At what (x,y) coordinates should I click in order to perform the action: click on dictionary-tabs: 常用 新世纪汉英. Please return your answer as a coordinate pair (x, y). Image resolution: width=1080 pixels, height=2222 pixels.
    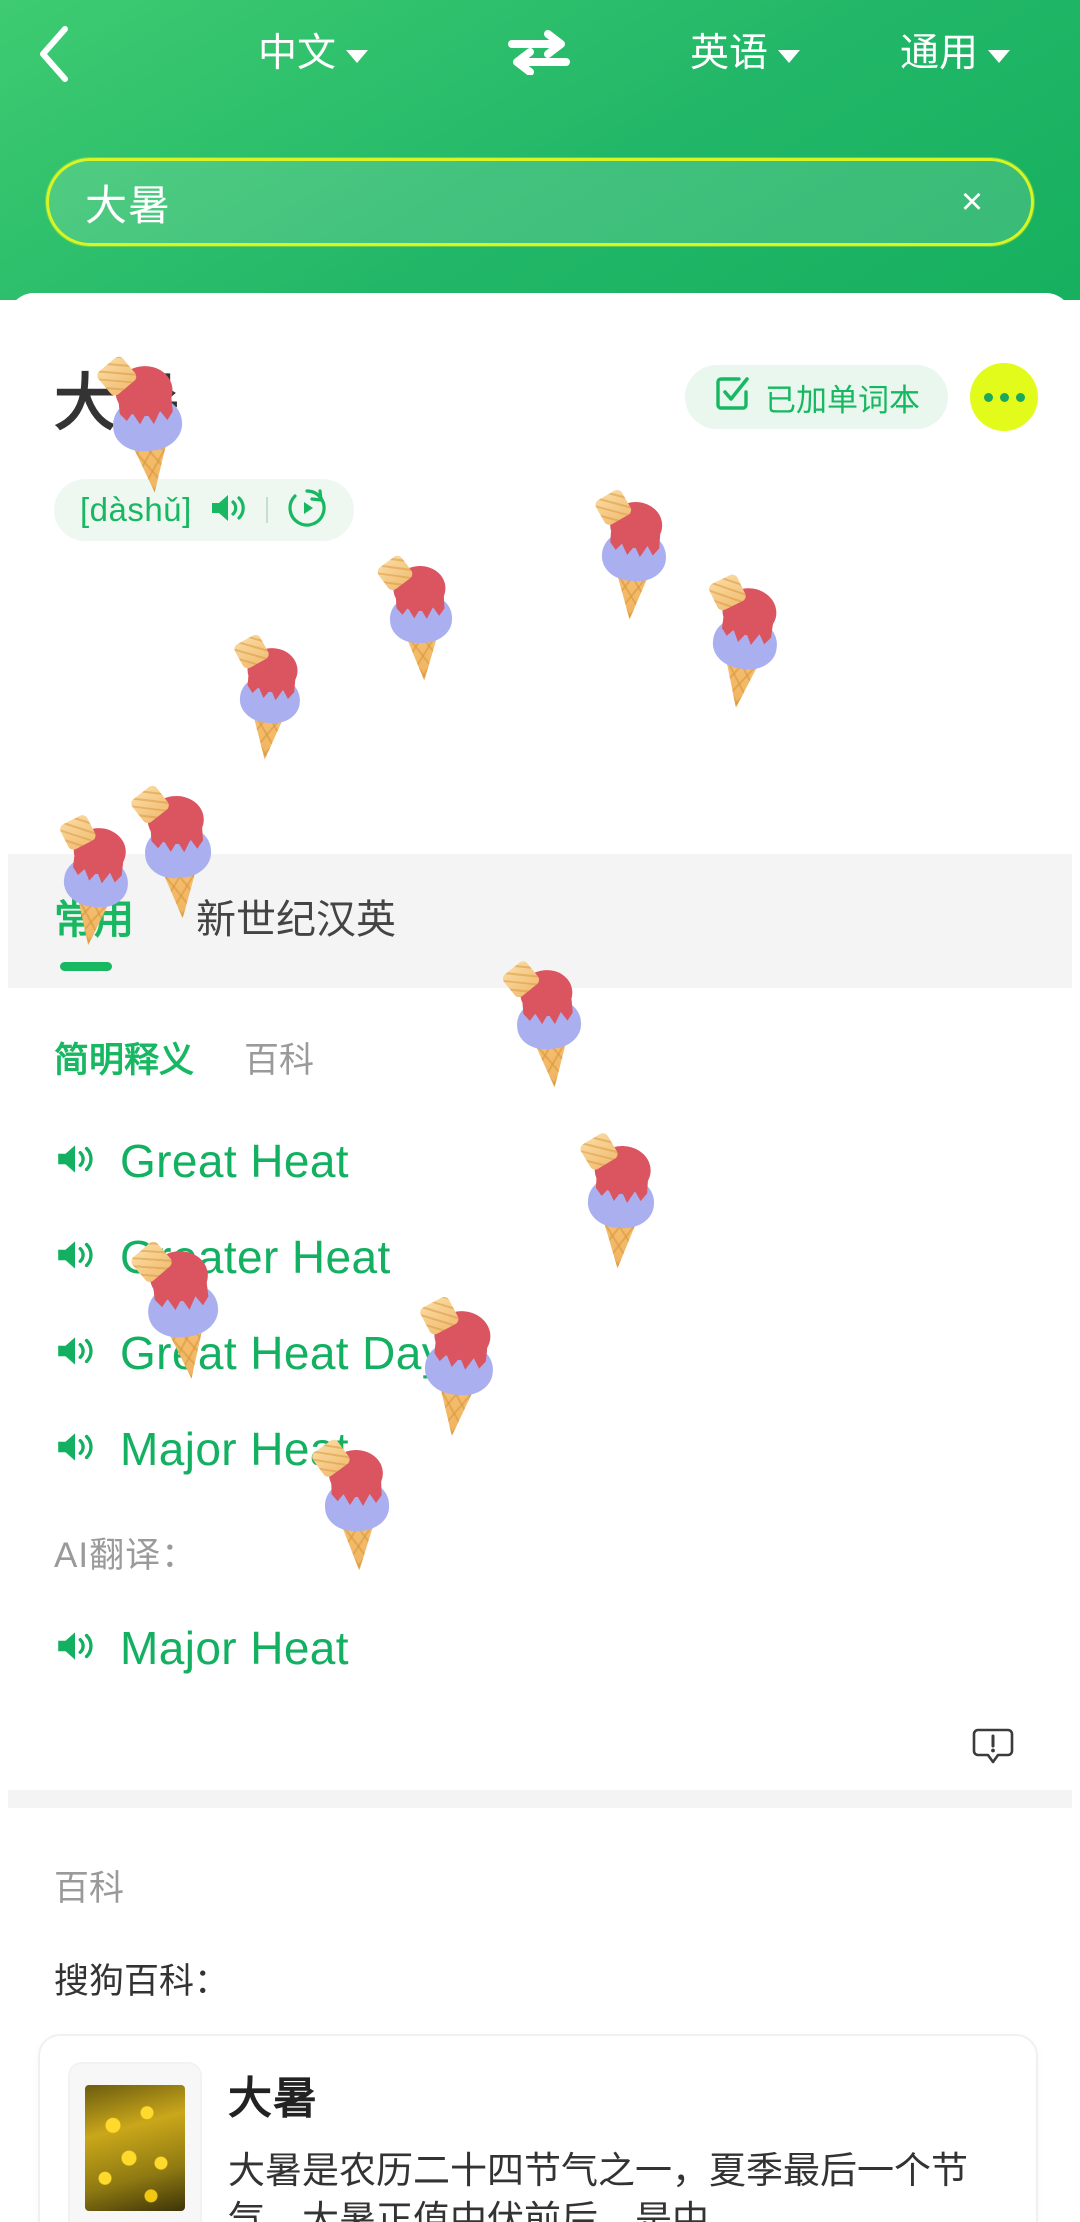
    Looking at the image, I should click on (540, 921).